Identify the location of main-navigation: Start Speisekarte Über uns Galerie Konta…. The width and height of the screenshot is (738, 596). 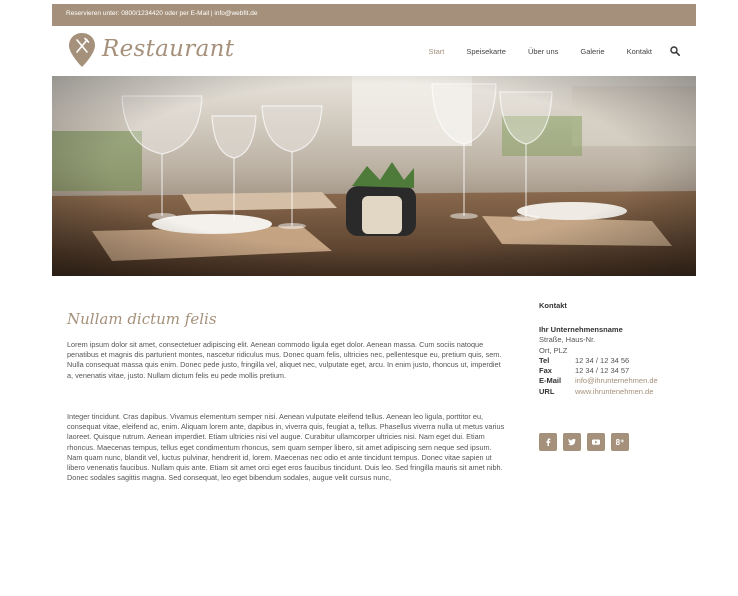
(543, 51).